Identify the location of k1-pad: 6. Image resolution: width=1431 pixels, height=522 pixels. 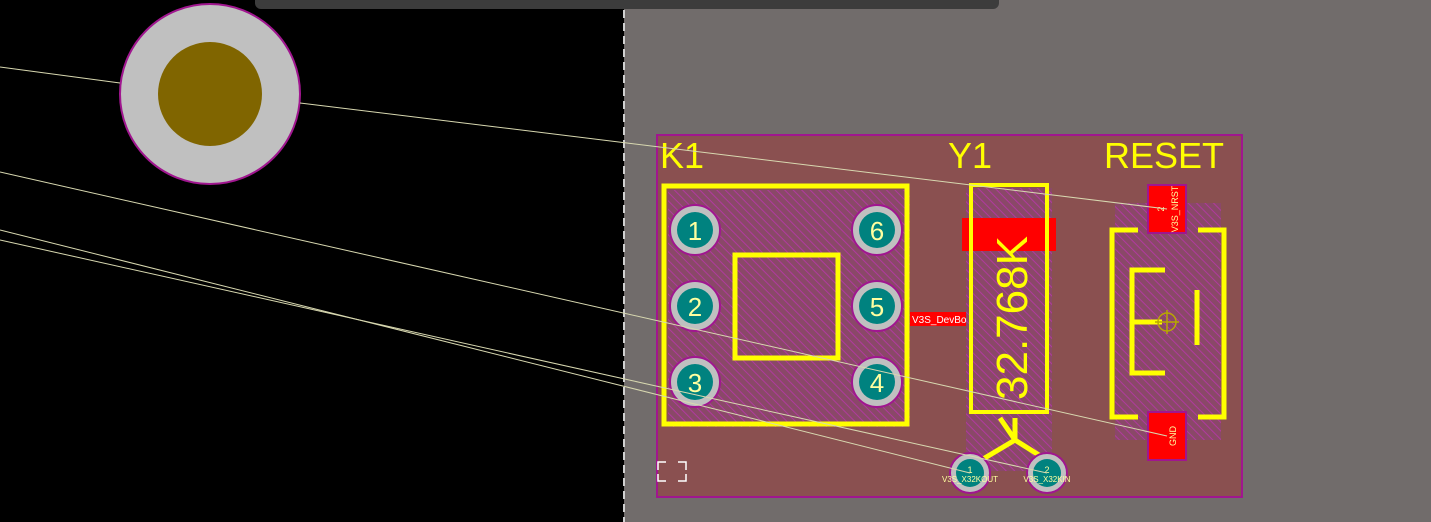
(877, 230).